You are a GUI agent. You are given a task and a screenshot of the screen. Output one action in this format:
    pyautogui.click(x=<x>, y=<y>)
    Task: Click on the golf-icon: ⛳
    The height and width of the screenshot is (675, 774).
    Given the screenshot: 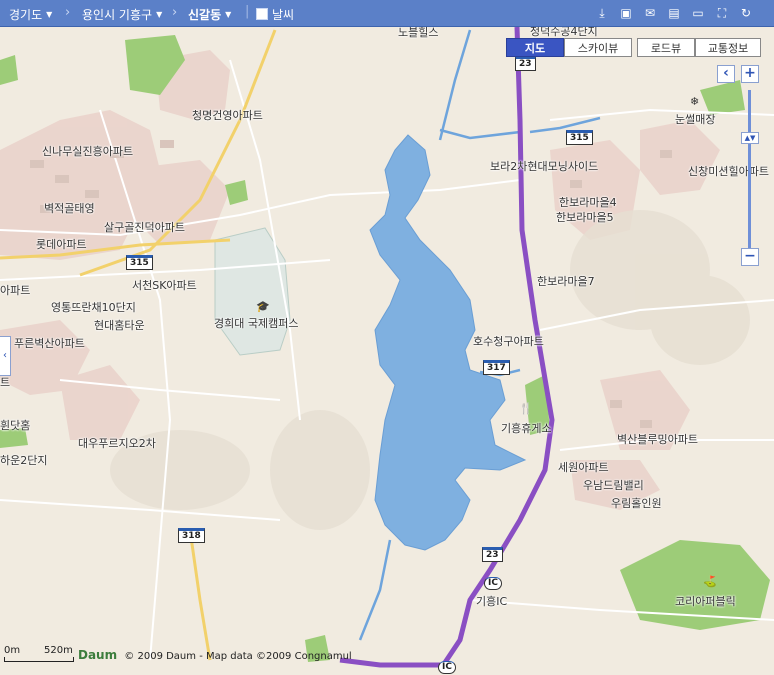 What is the action you would take?
    pyautogui.click(x=710, y=581)
    